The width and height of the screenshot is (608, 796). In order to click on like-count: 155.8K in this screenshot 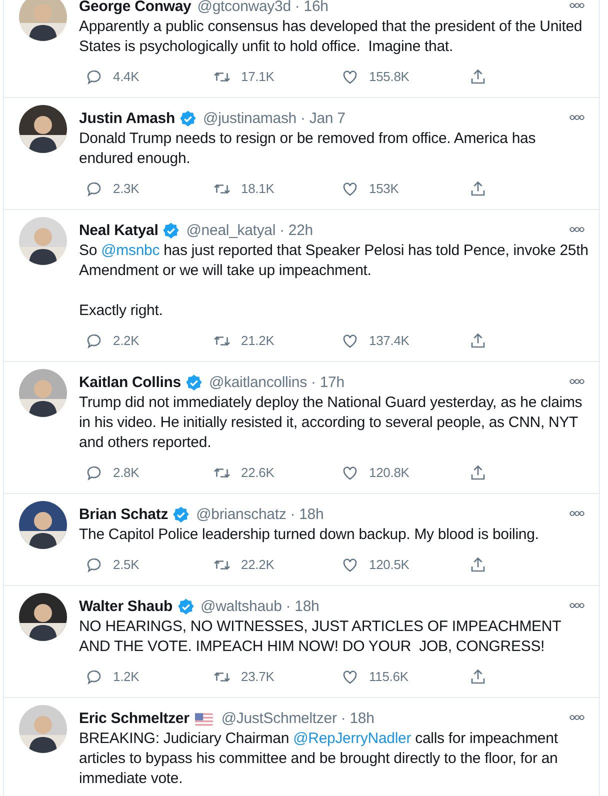, I will do `click(389, 77)`.